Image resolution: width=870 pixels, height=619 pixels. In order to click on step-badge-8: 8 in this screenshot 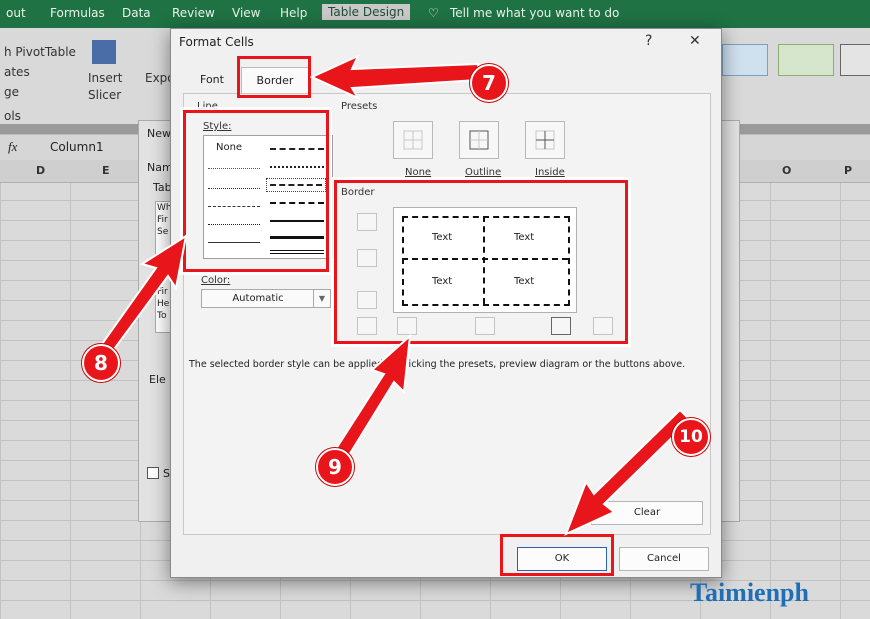, I will do `click(101, 363)`.